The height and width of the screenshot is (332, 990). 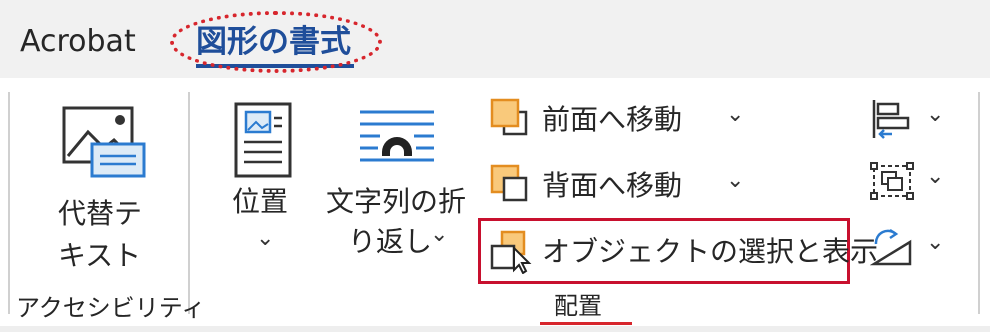 I want to click on send-backward-icon, so click(x=509, y=183).